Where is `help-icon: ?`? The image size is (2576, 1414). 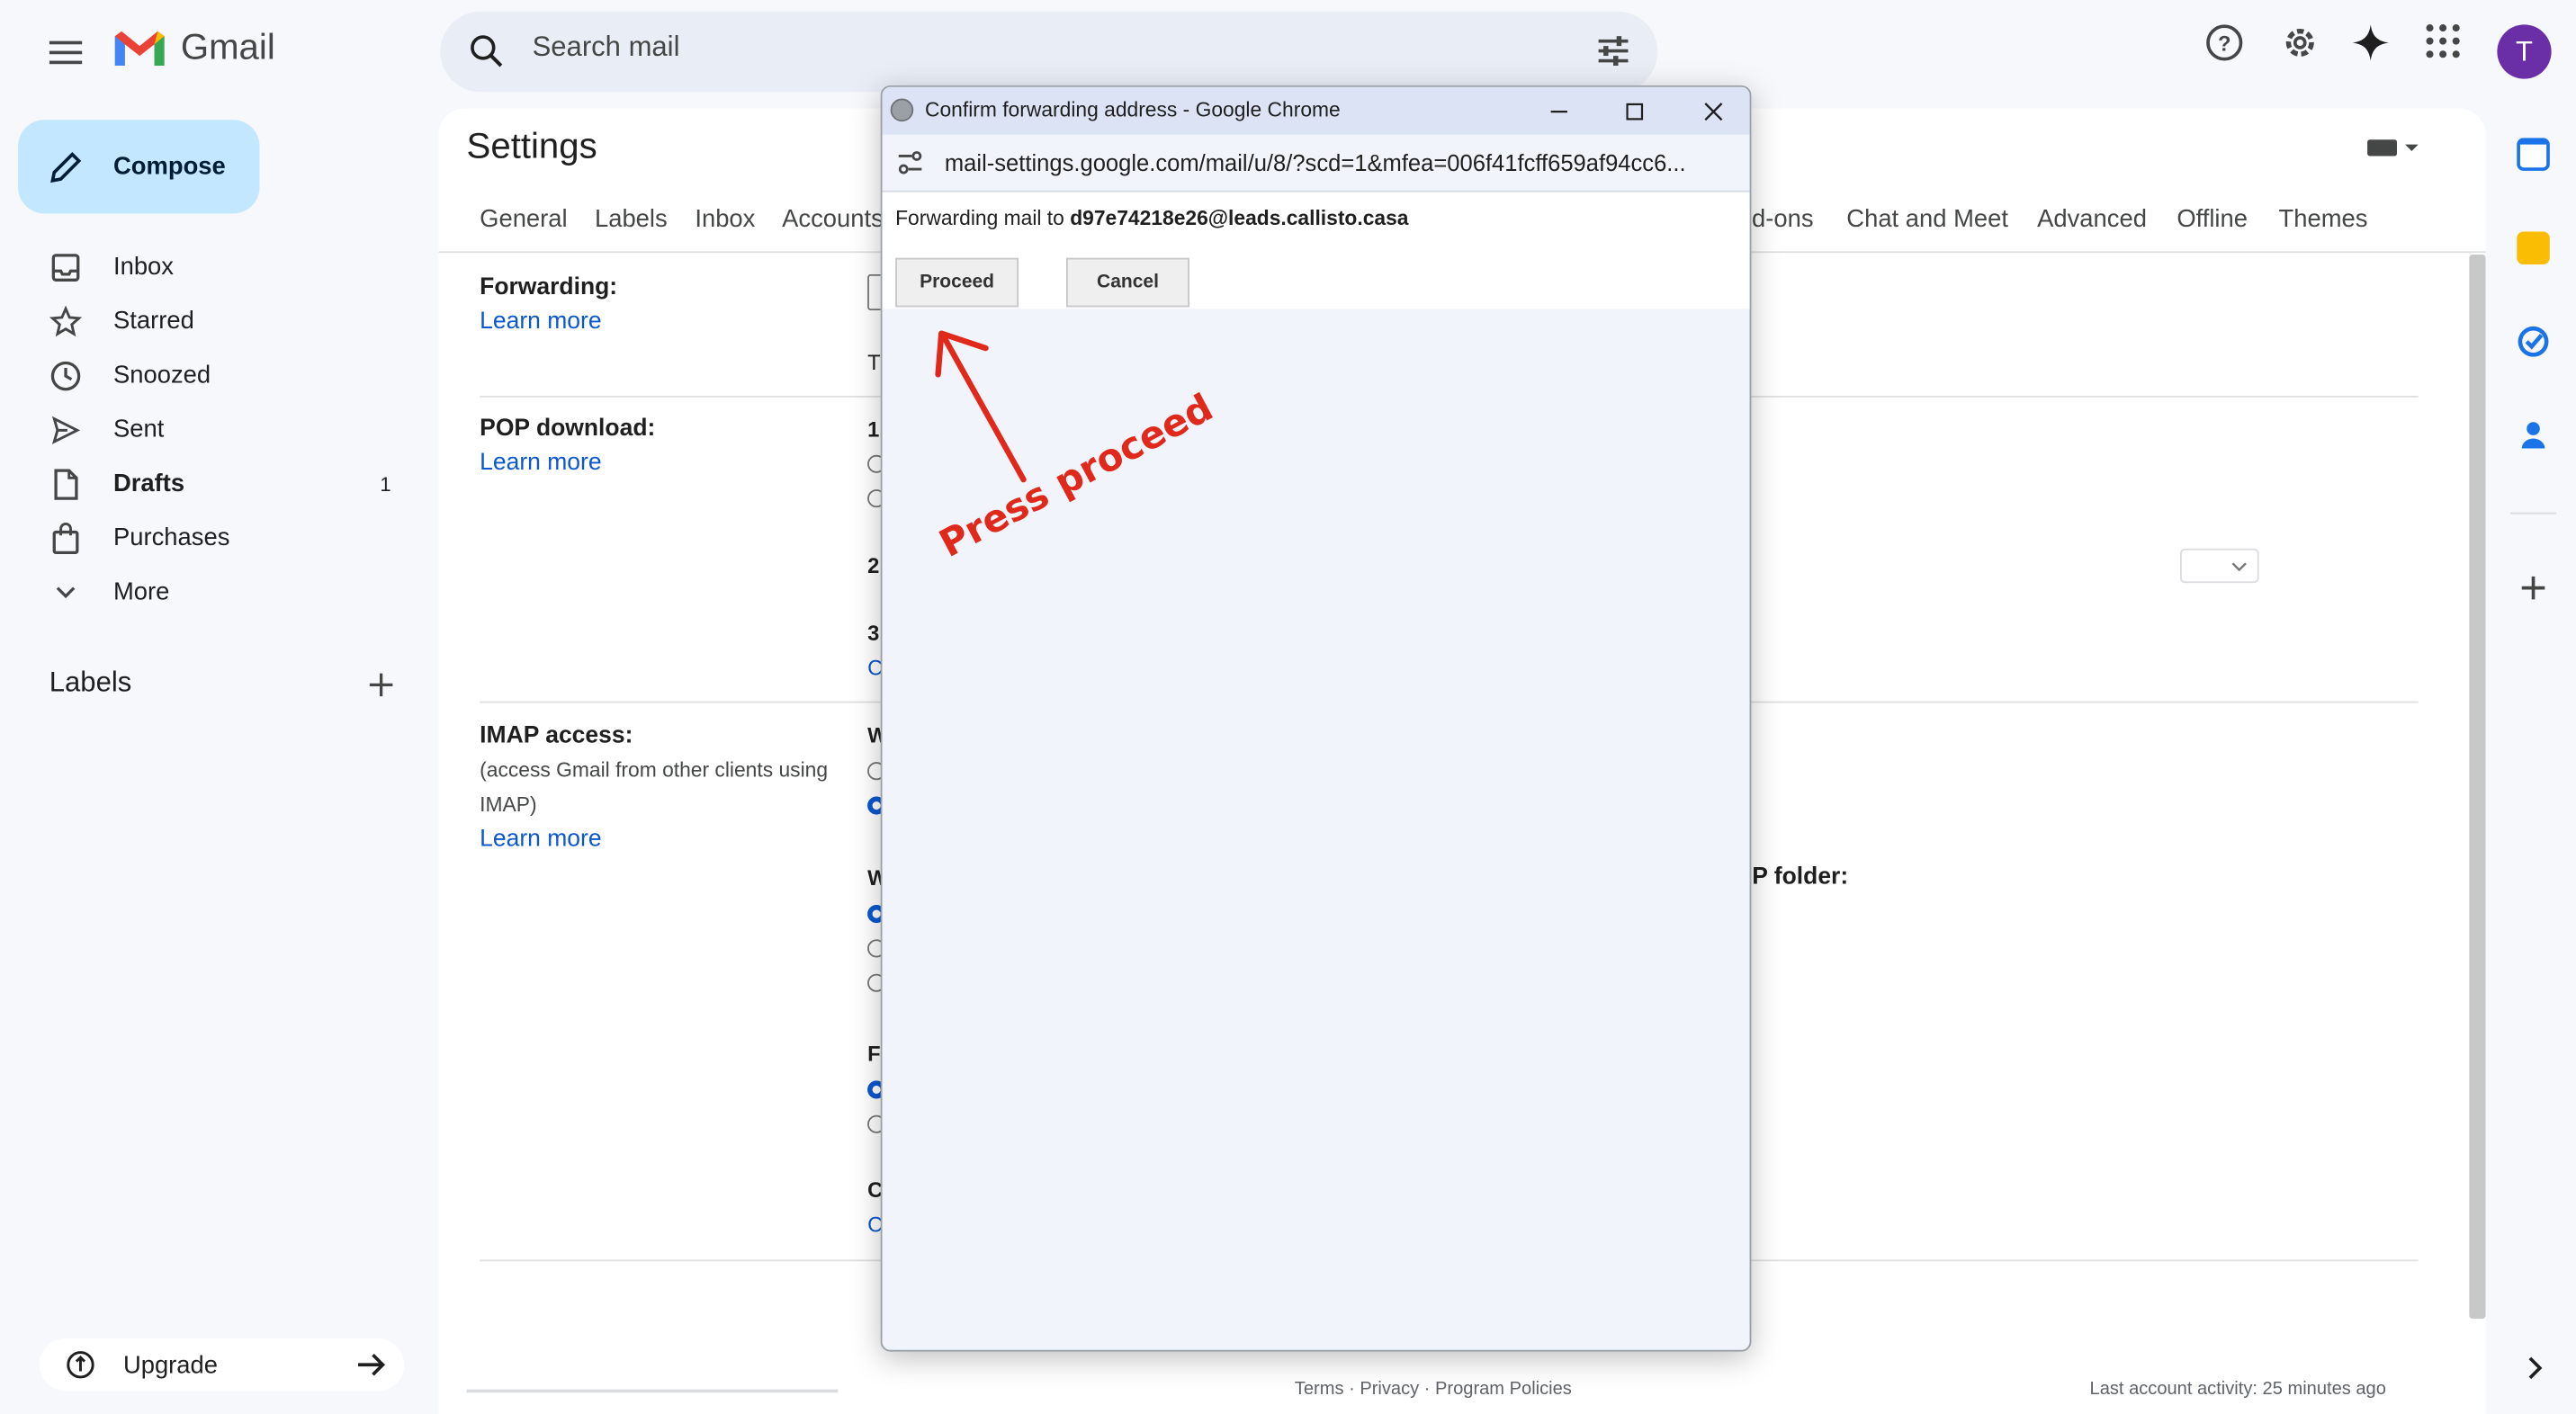
help-icon: ? is located at coordinates (2224, 43).